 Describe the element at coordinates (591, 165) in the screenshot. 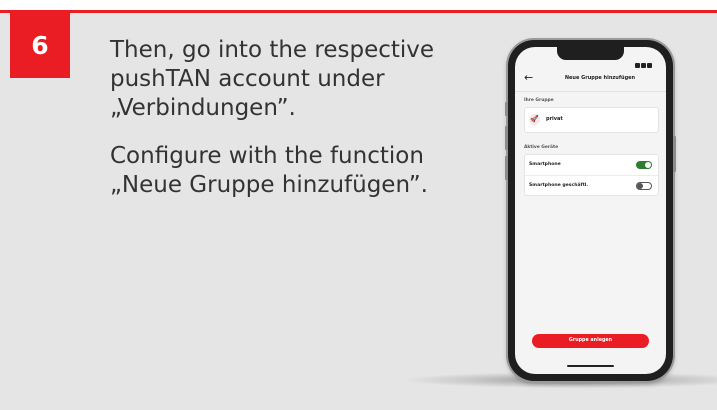

I see `device-row: Smartphone` at that location.